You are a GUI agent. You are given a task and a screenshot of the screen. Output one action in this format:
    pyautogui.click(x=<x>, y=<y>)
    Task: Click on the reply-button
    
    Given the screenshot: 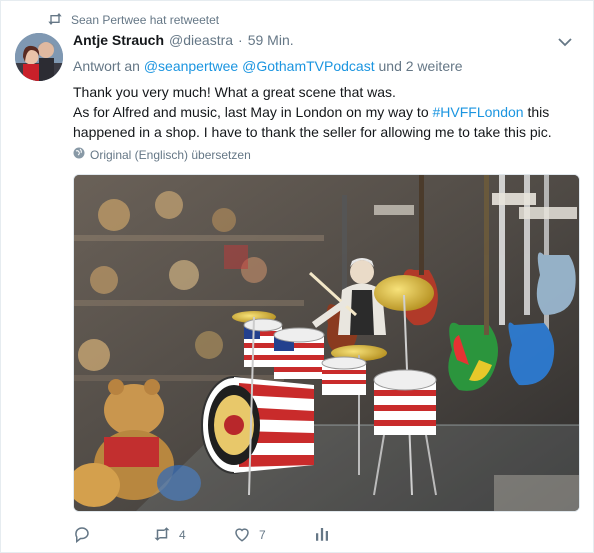 What is the action you would take?
    pyautogui.click(x=113, y=535)
    